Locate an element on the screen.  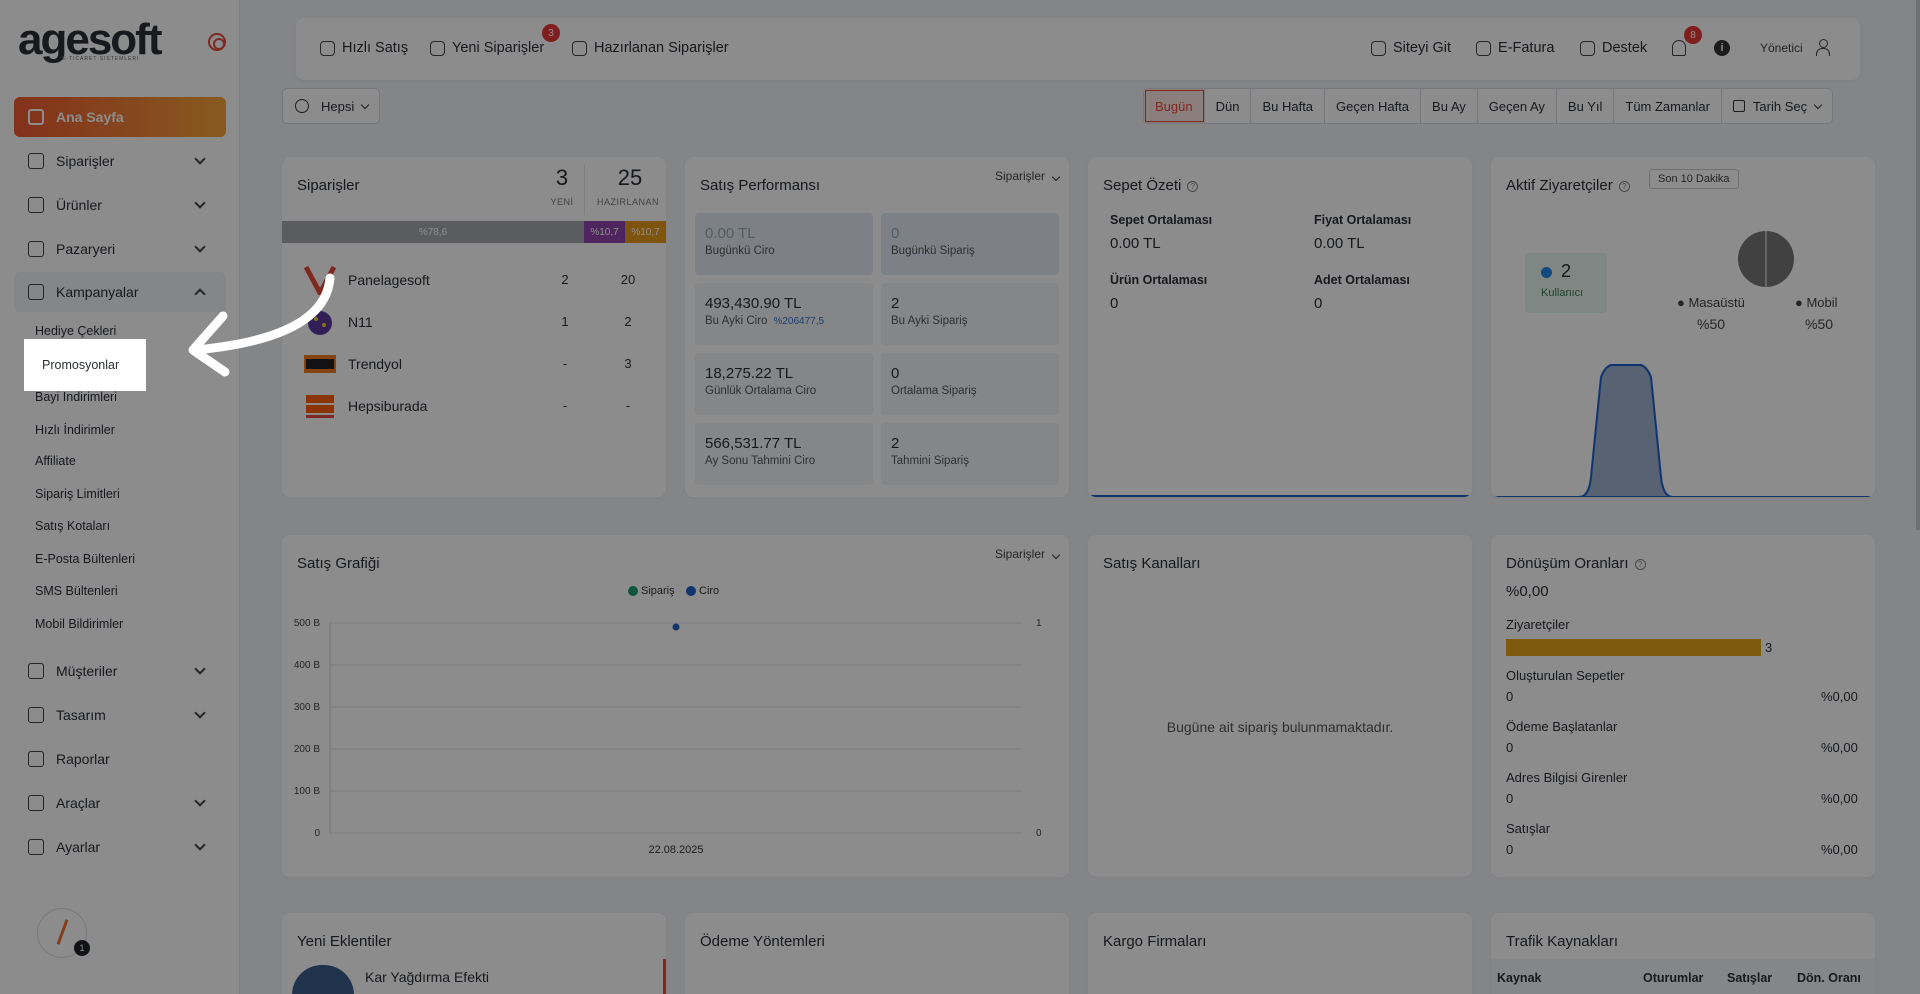
support-link: Destek is located at coordinates (1613, 48).